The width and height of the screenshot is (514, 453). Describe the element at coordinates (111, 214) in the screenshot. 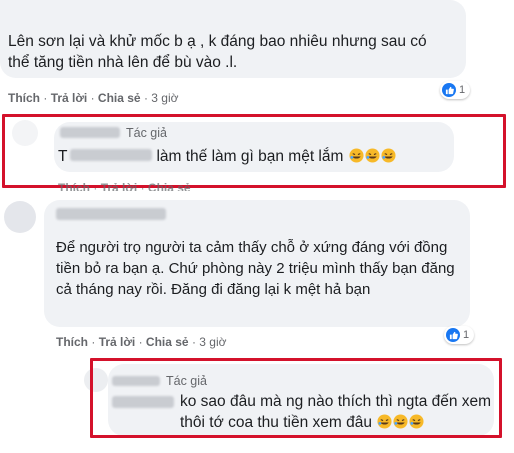

I see `redacted-author-name` at that location.